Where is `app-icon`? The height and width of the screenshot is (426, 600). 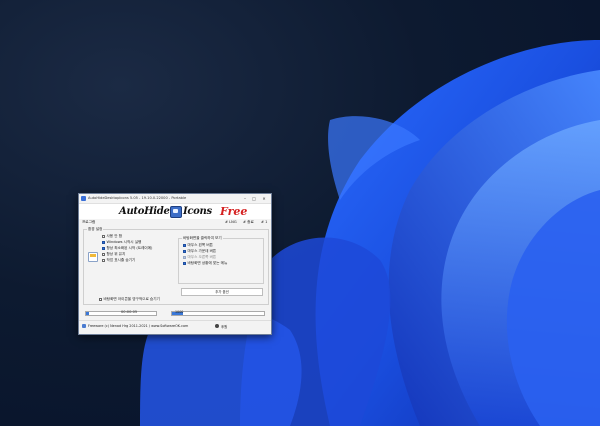 app-icon is located at coordinates (83, 198).